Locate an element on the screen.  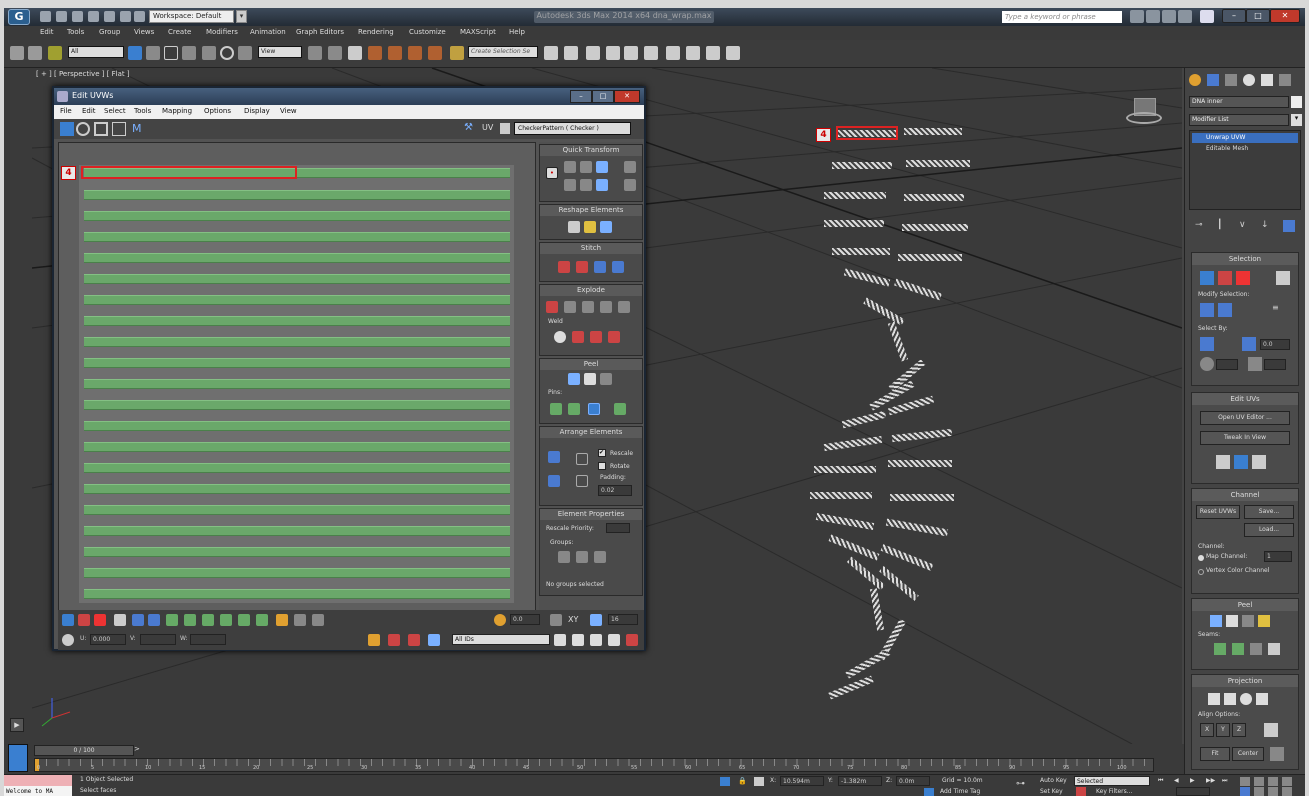
flatten-by-angle-icon is located at coordinates (624, 307).